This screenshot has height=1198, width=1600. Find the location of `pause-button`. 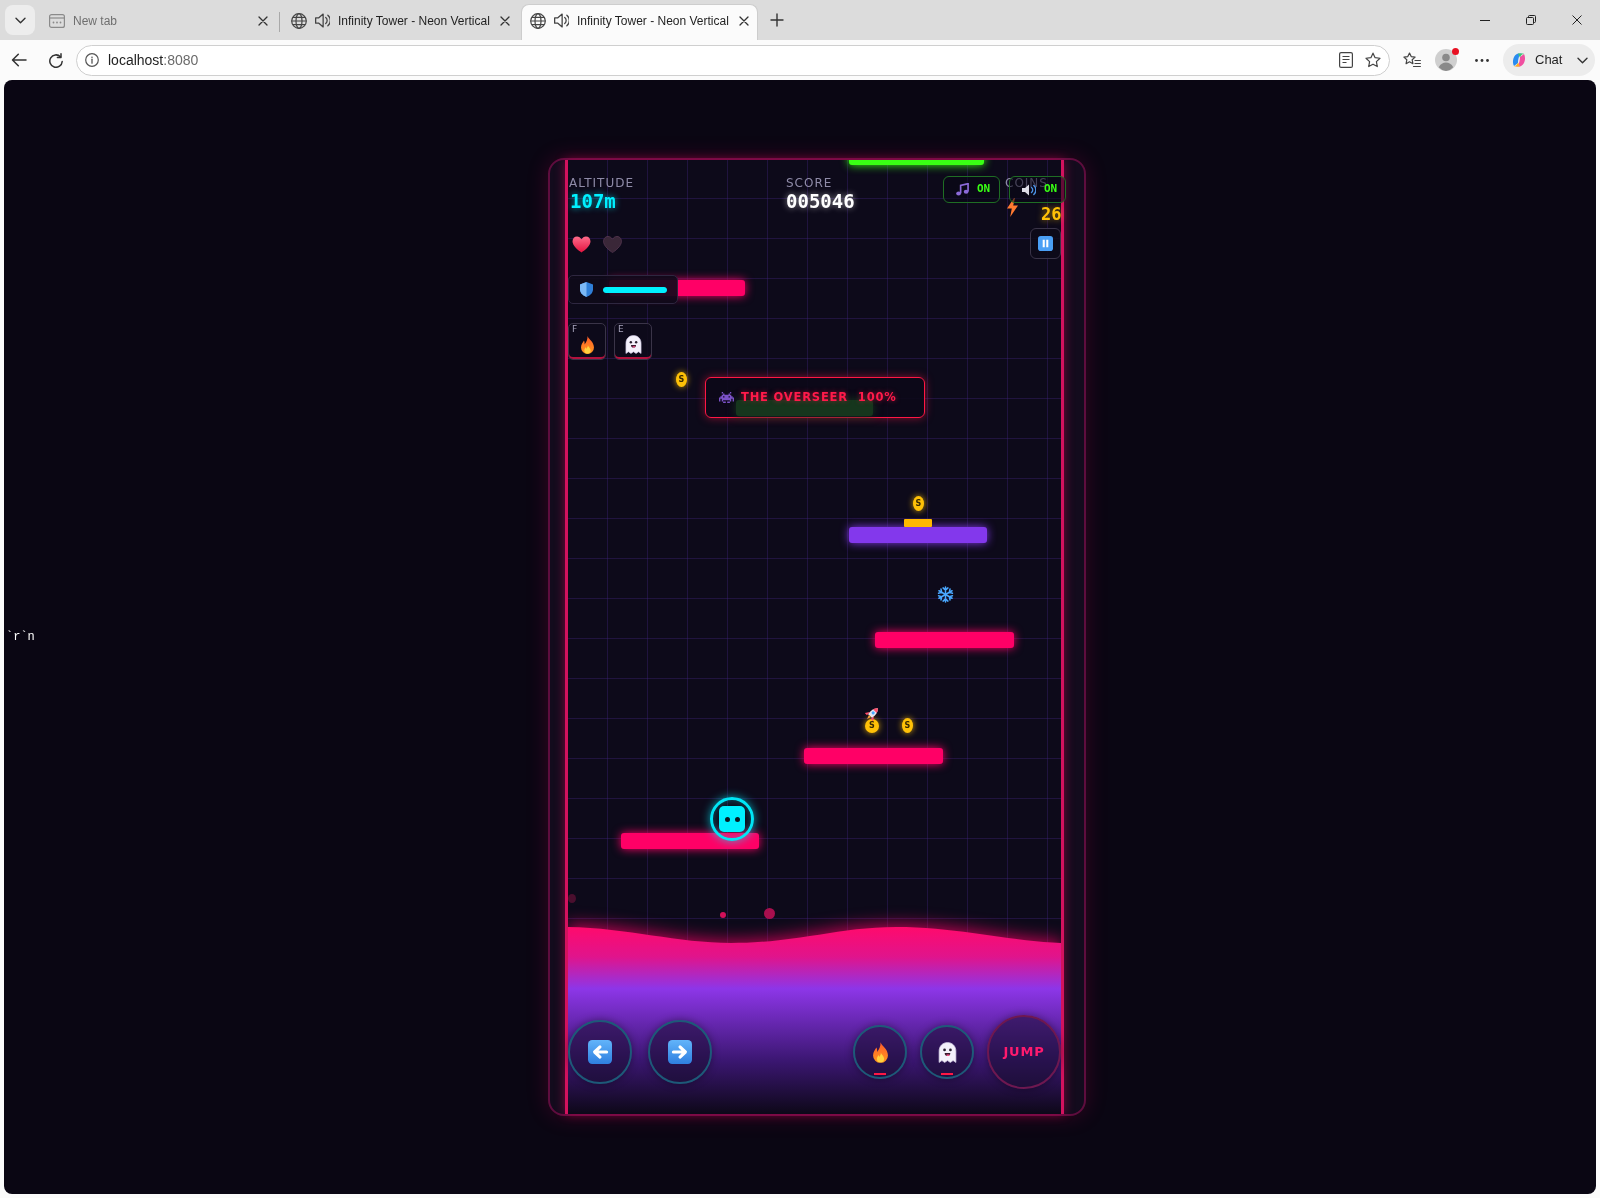

pause-button is located at coordinates (1045, 243).